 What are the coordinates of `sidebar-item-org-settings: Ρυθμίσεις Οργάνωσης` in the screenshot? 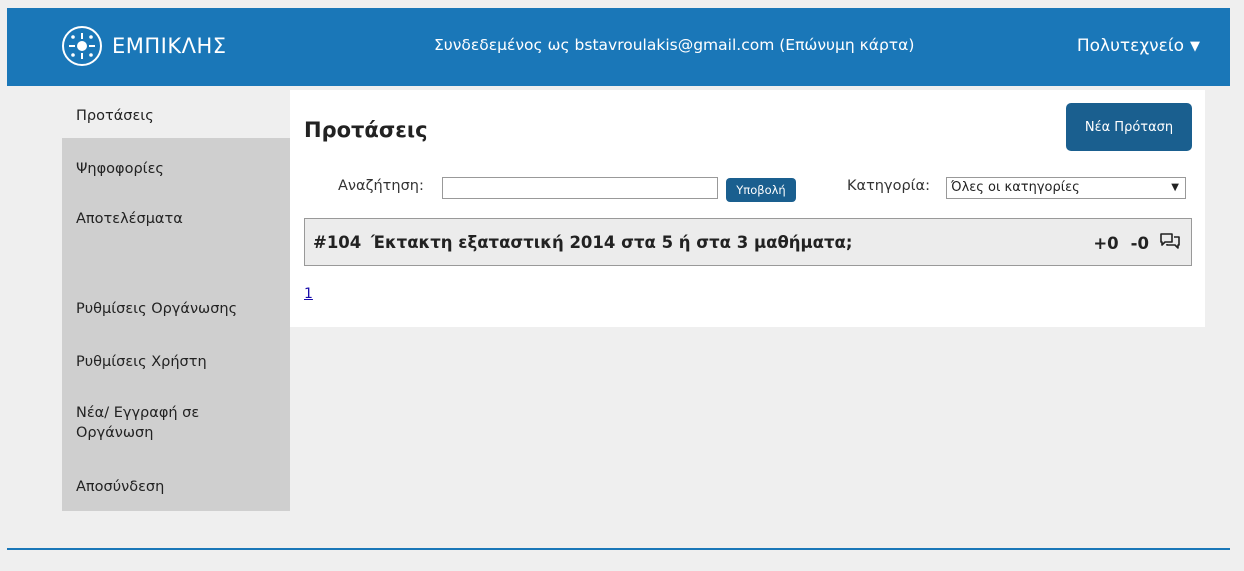 It's located at (176, 309).